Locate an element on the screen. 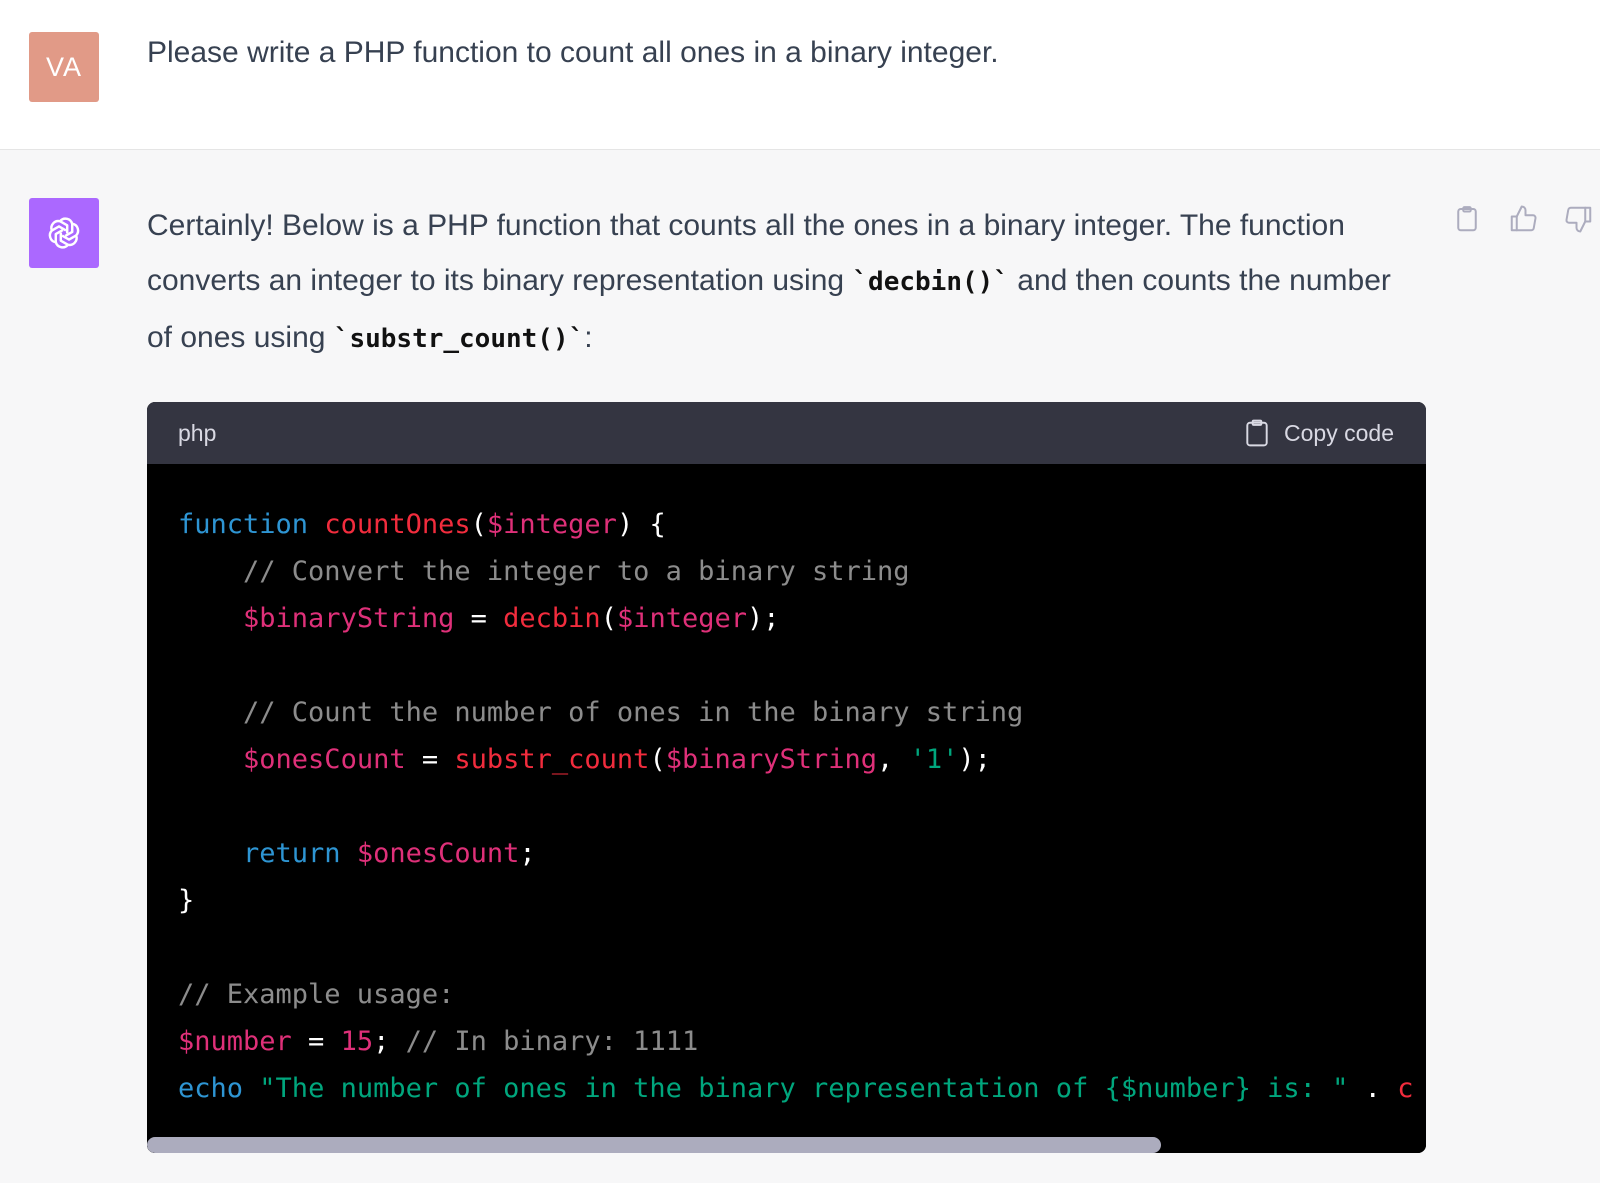 This screenshot has width=1600, height=1183. openai-logo-icon is located at coordinates (64, 233).